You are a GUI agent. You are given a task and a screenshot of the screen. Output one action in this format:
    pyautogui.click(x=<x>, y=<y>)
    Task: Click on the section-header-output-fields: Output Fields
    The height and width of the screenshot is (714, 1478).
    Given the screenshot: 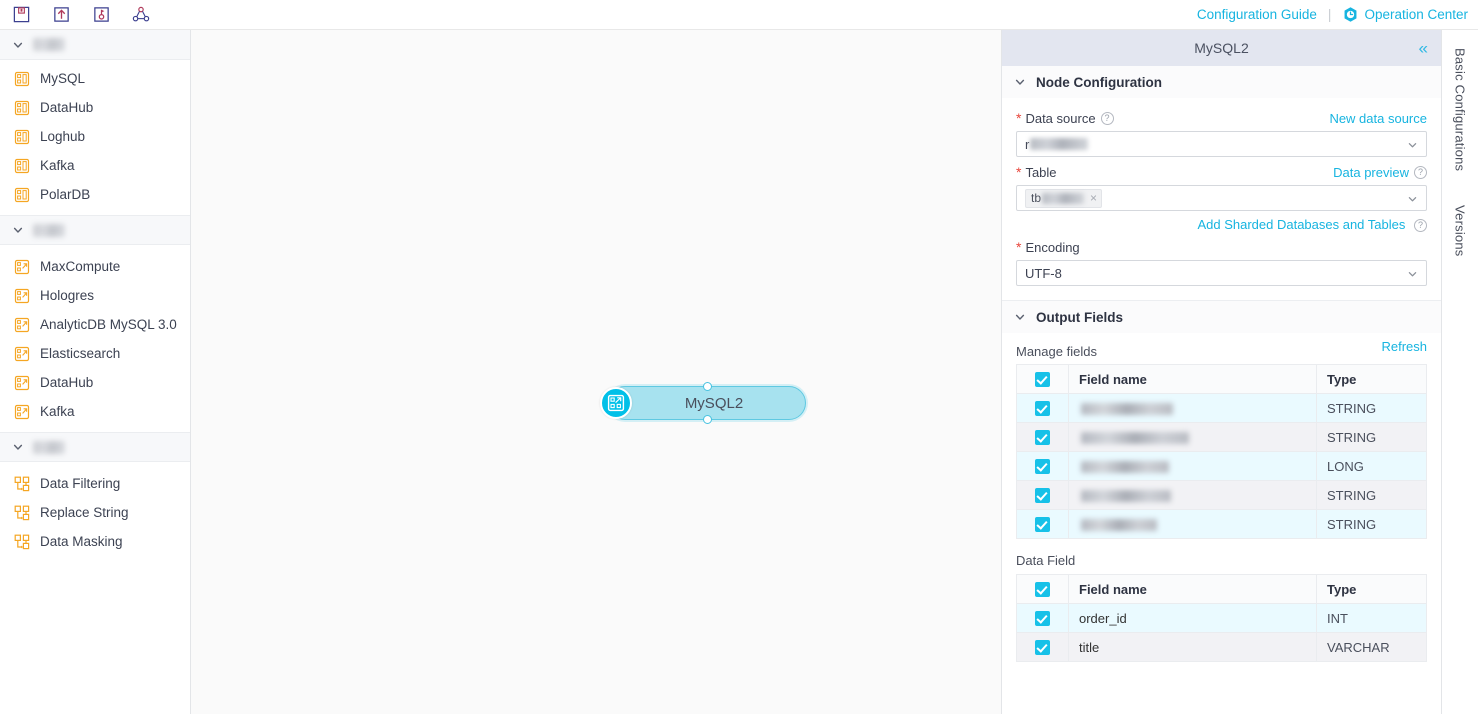 What is the action you would take?
    pyautogui.click(x=1221, y=317)
    